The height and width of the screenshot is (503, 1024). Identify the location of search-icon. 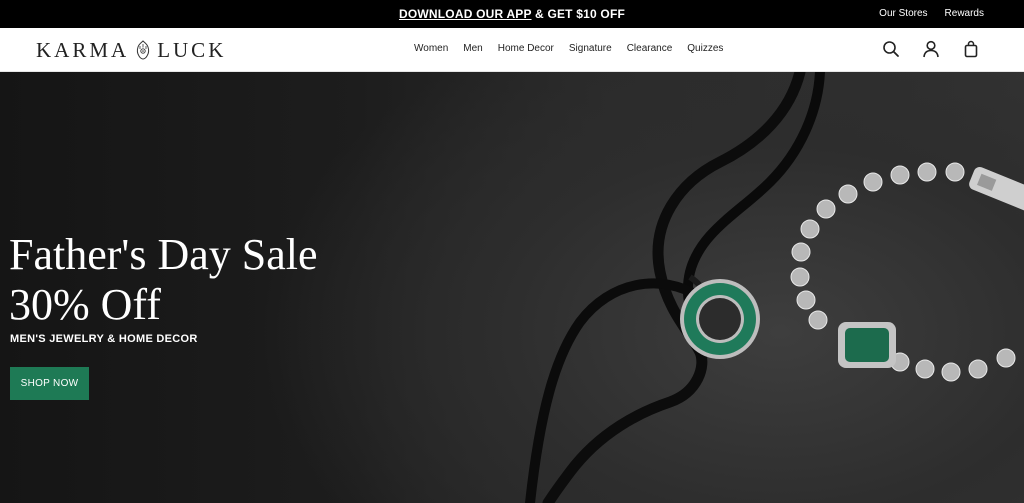
(891, 49).